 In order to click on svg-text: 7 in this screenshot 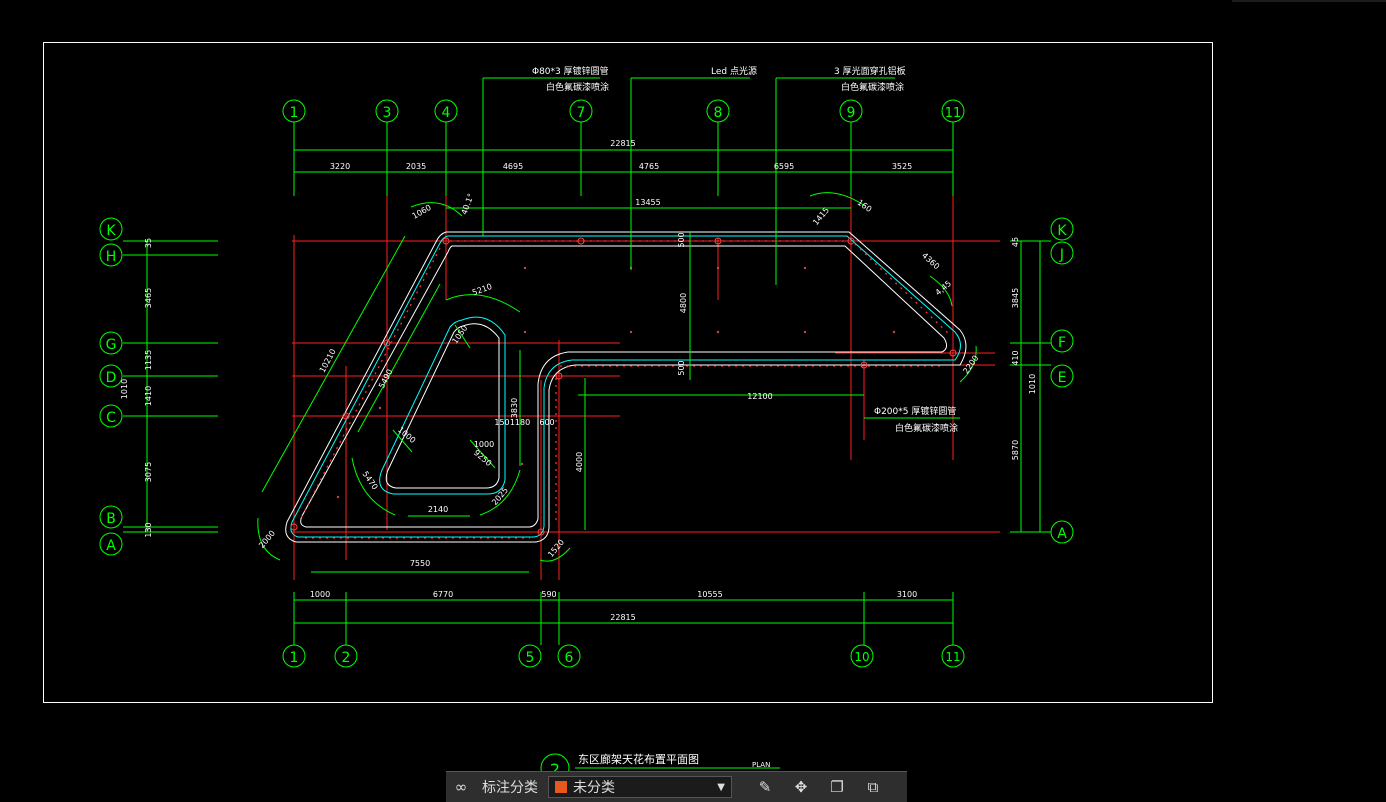, I will do `click(581, 113)`.